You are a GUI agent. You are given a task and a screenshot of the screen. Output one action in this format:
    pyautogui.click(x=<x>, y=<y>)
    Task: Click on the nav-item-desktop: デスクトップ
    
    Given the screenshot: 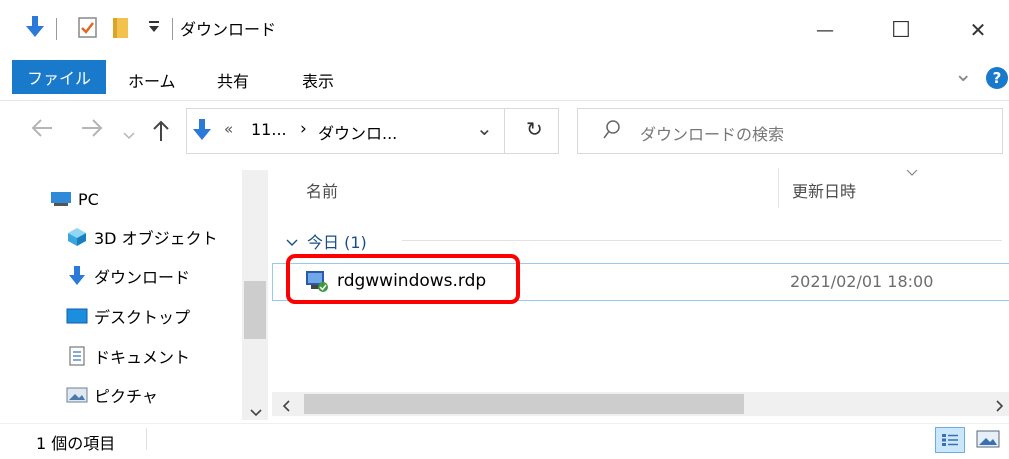 What is the action you would take?
    pyautogui.click(x=128, y=316)
    